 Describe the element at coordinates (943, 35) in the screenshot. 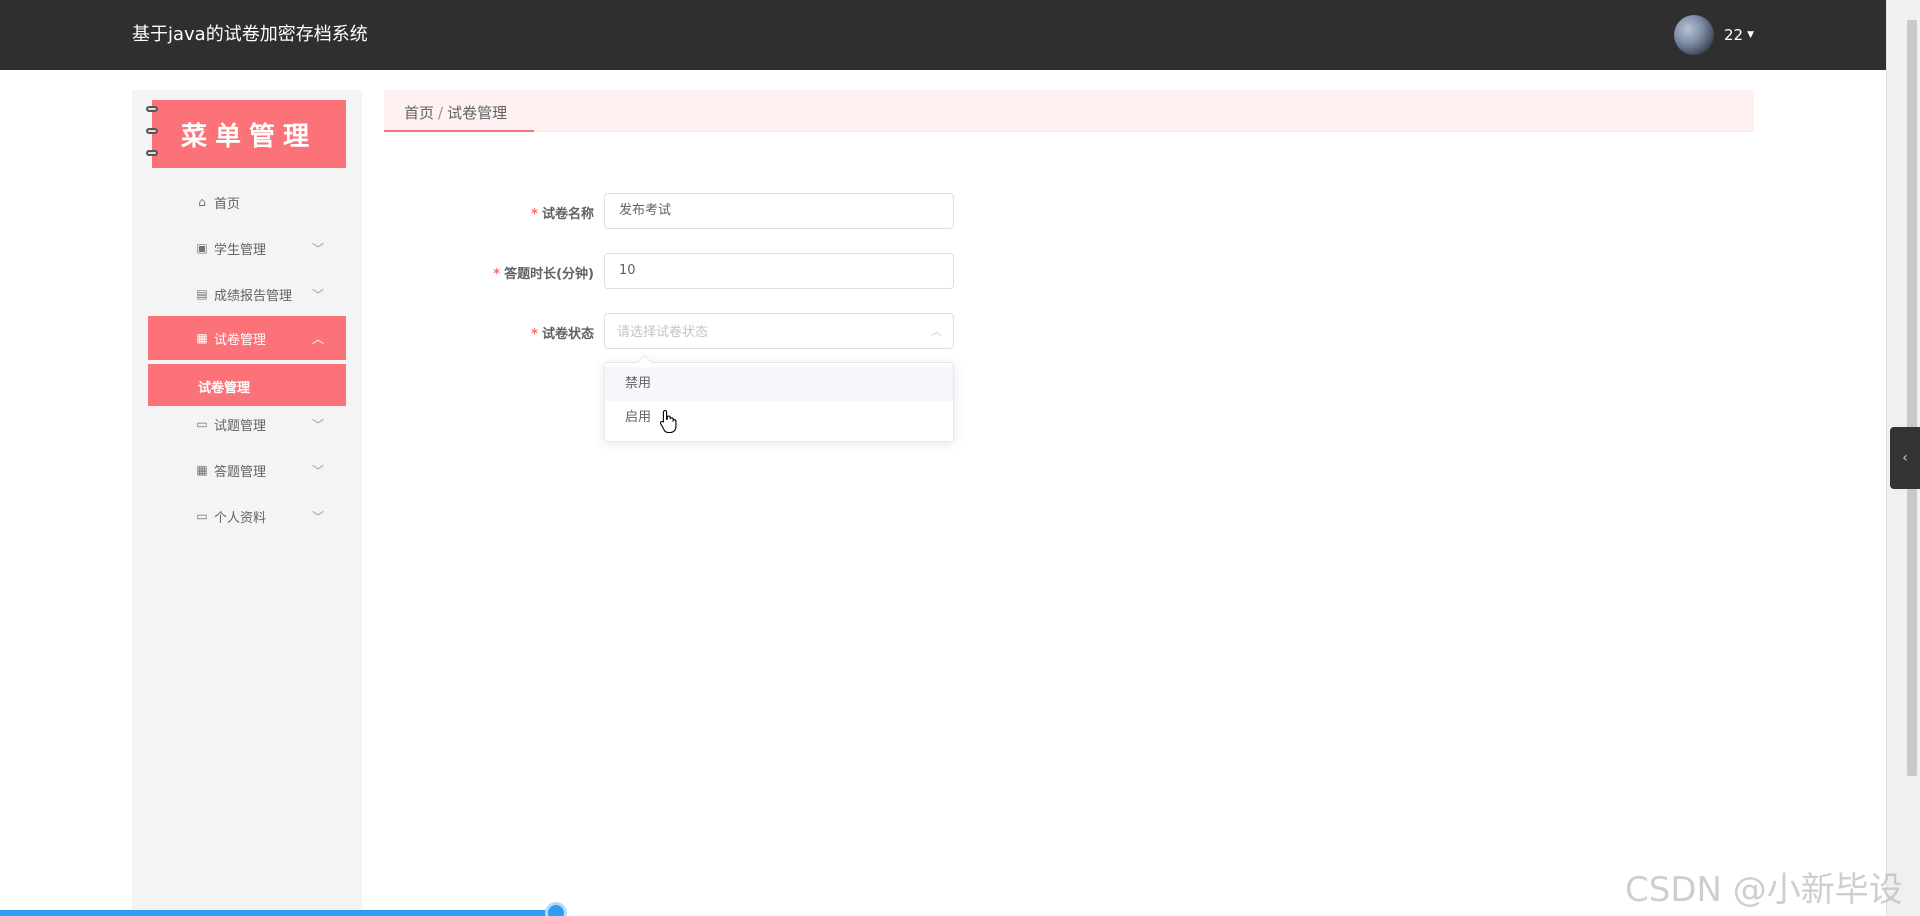

I see `top-navbar: 基于java的试卷加密存档系统 22 ▼` at that location.